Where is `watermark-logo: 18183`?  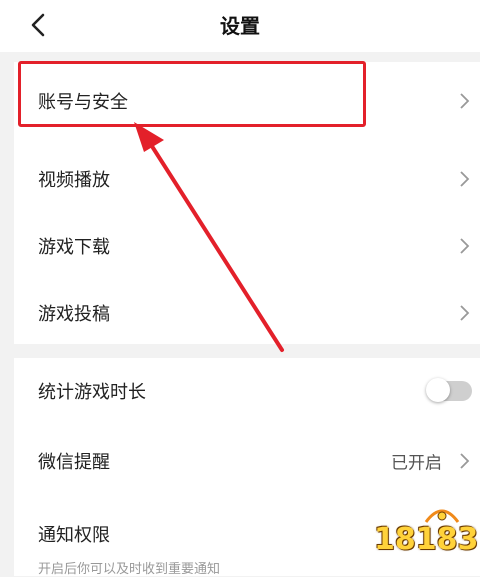 watermark-logo: 18183 is located at coordinates (425, 537).